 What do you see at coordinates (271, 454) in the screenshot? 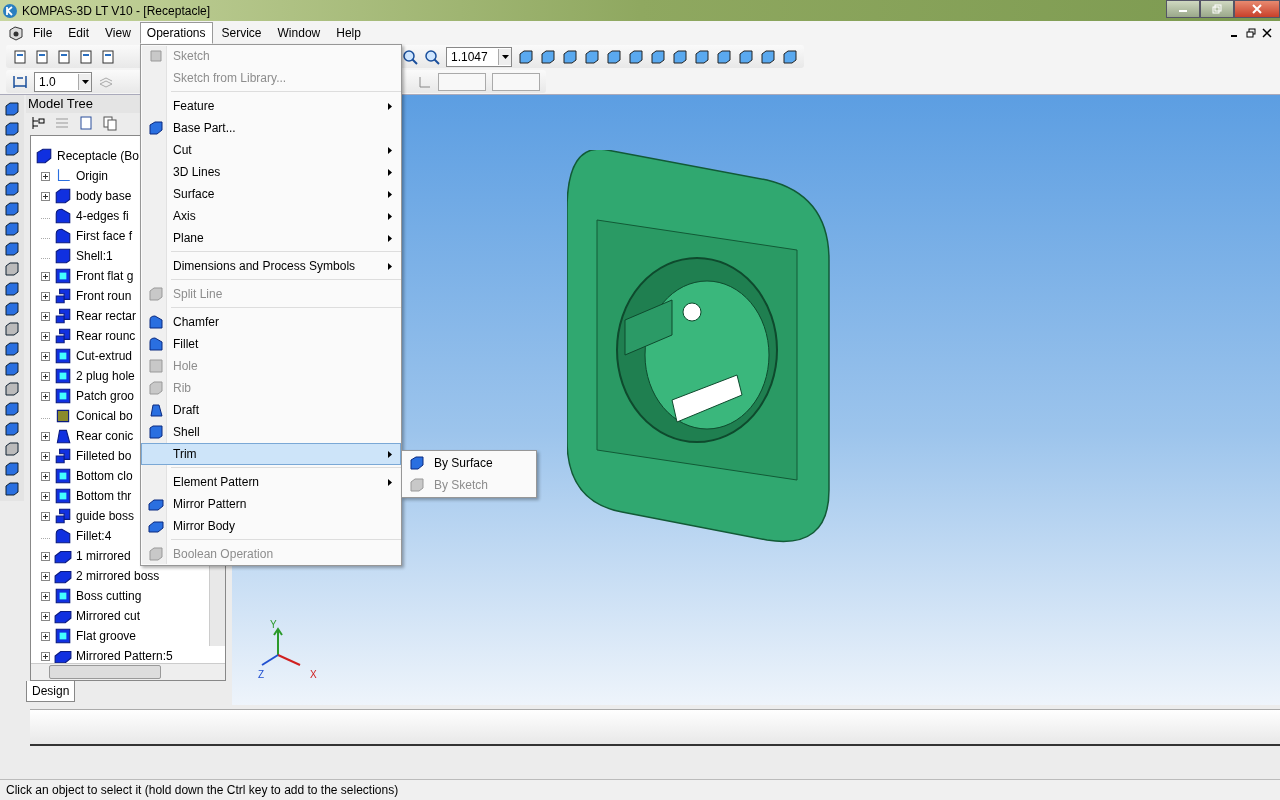
I see `menu-item: Trim` at bounding box center [271, 454].